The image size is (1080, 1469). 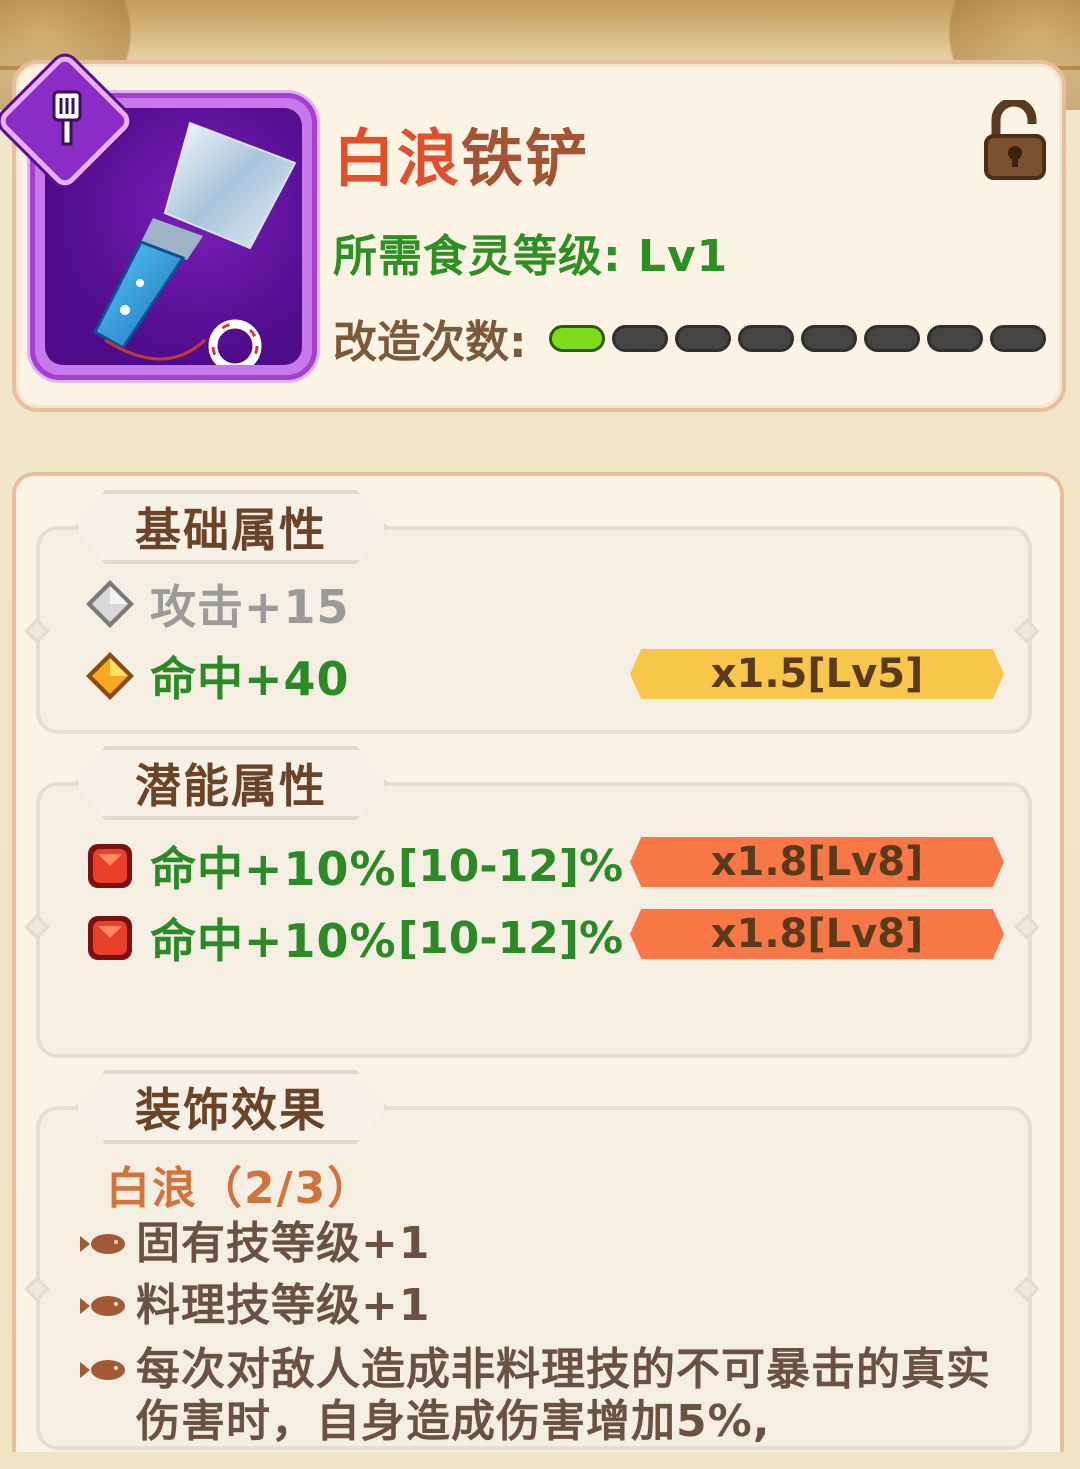 What do you see at coordinates (240, 1188) in the screenshot?
I see `set-name: 白浪（2/3）` at bounding box center [240, 1188].